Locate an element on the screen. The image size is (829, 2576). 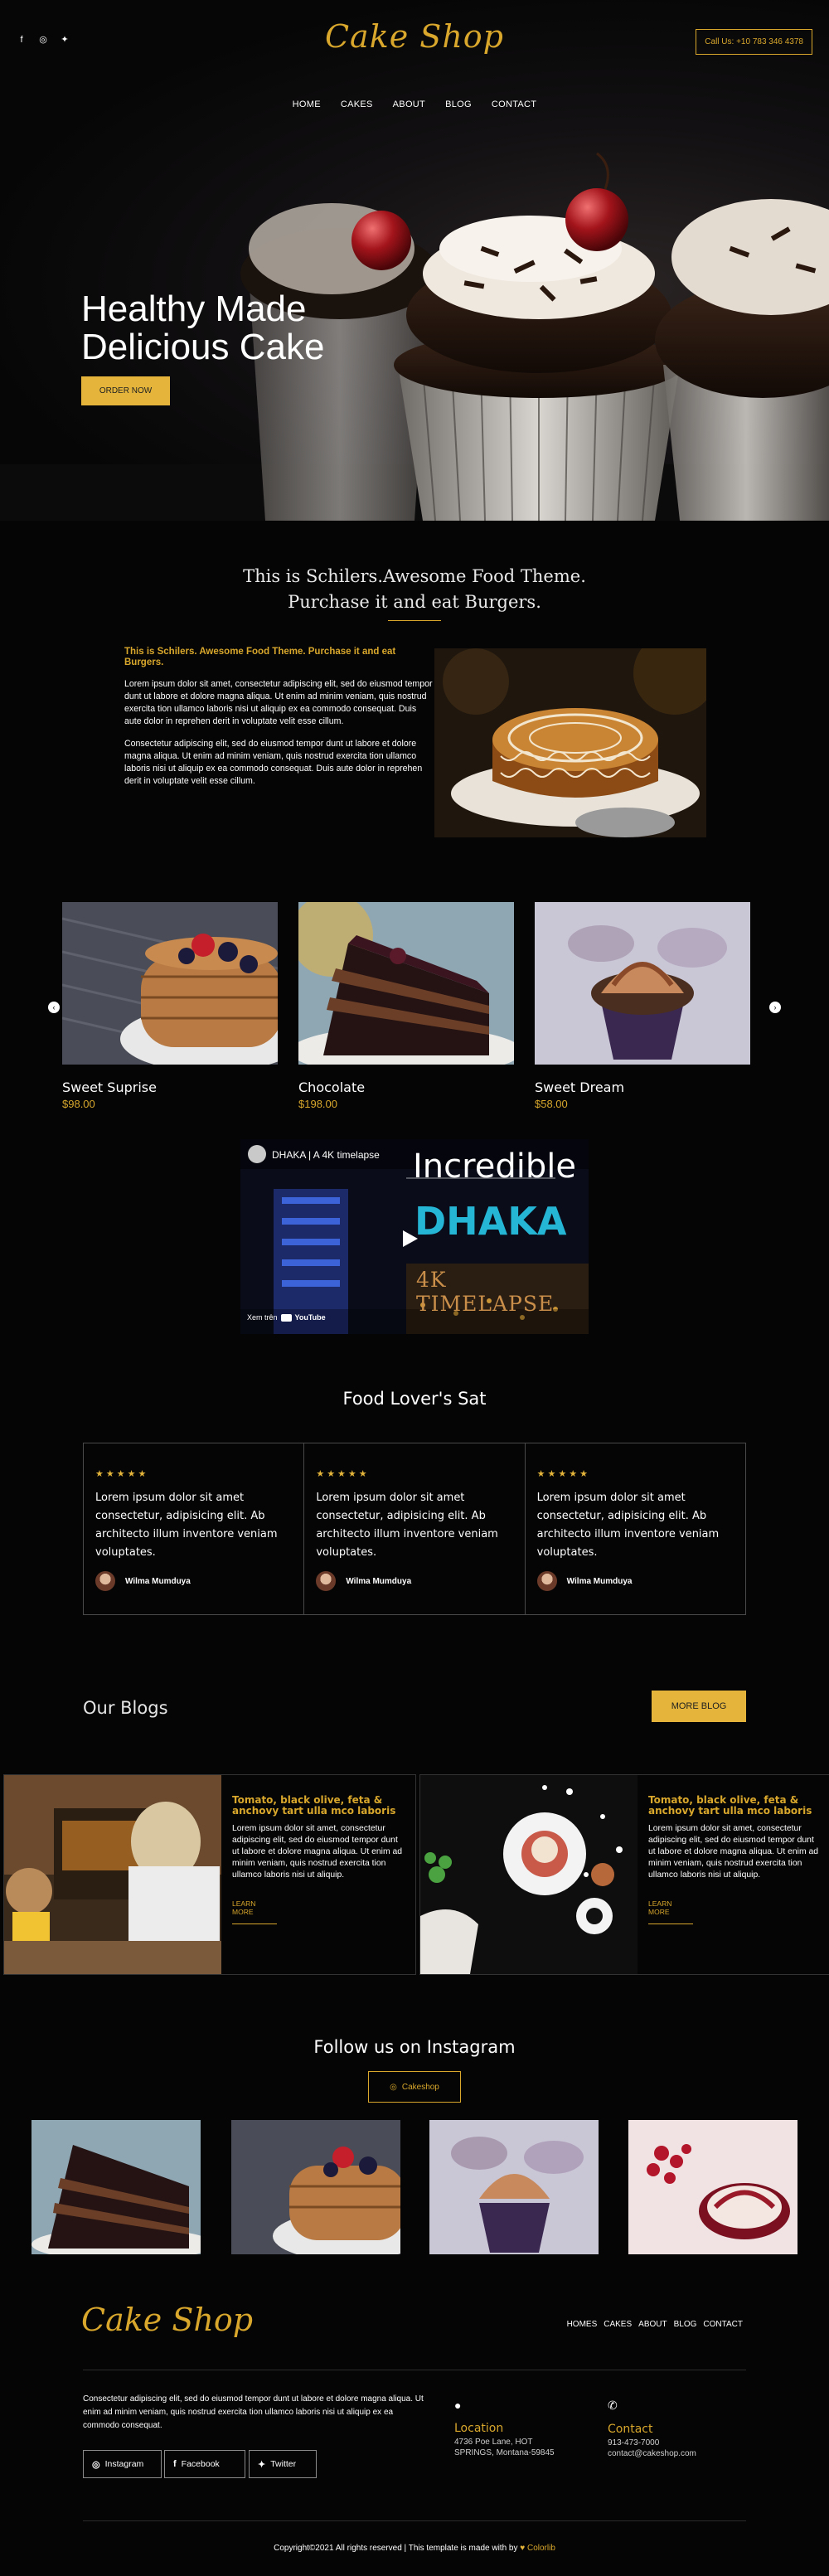
learn-more-link-1: LEARN MORE is located at coordinates (254, 1911).